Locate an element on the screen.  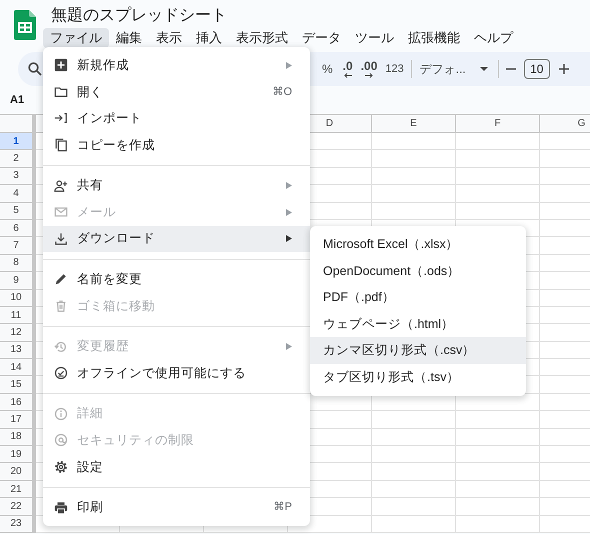
row-header: 8 is located at coordinates (18, 263).